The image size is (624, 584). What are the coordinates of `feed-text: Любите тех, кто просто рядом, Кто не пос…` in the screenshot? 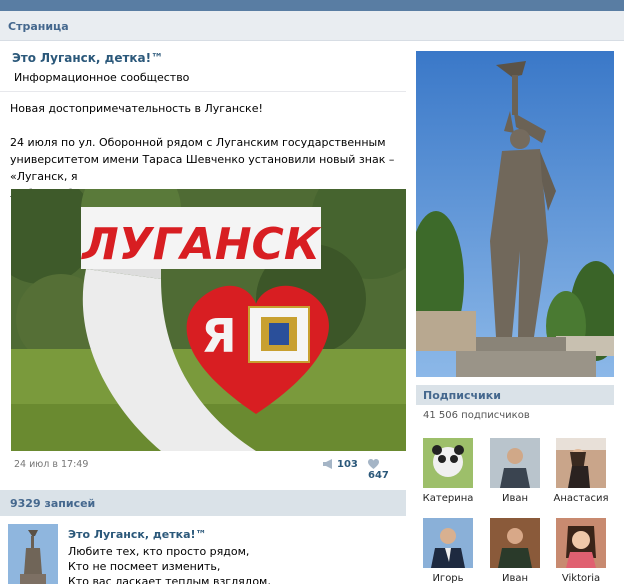 It's located at (233, 564).